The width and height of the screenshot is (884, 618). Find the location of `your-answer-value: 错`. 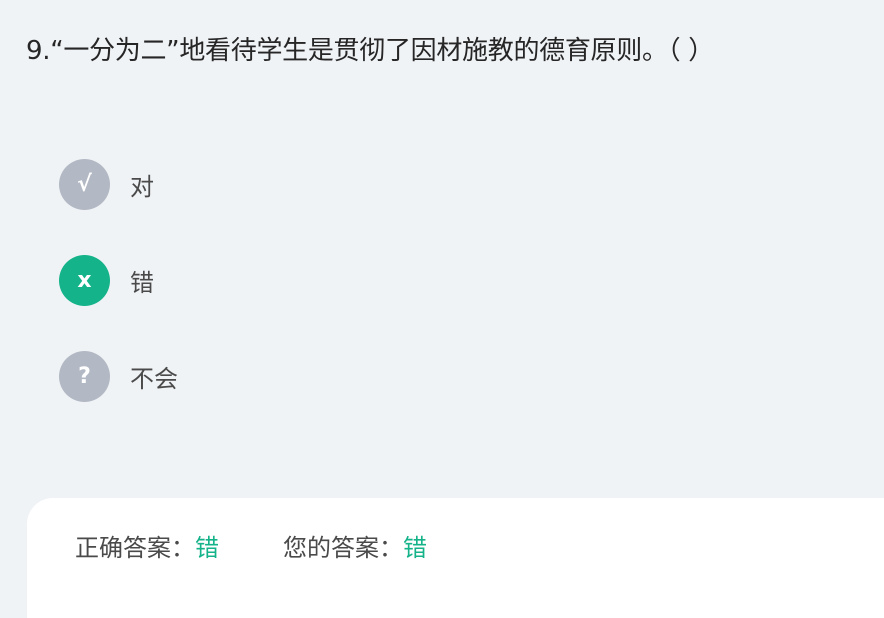

your-answer-value: 错 is located at coordinates (415, 548).